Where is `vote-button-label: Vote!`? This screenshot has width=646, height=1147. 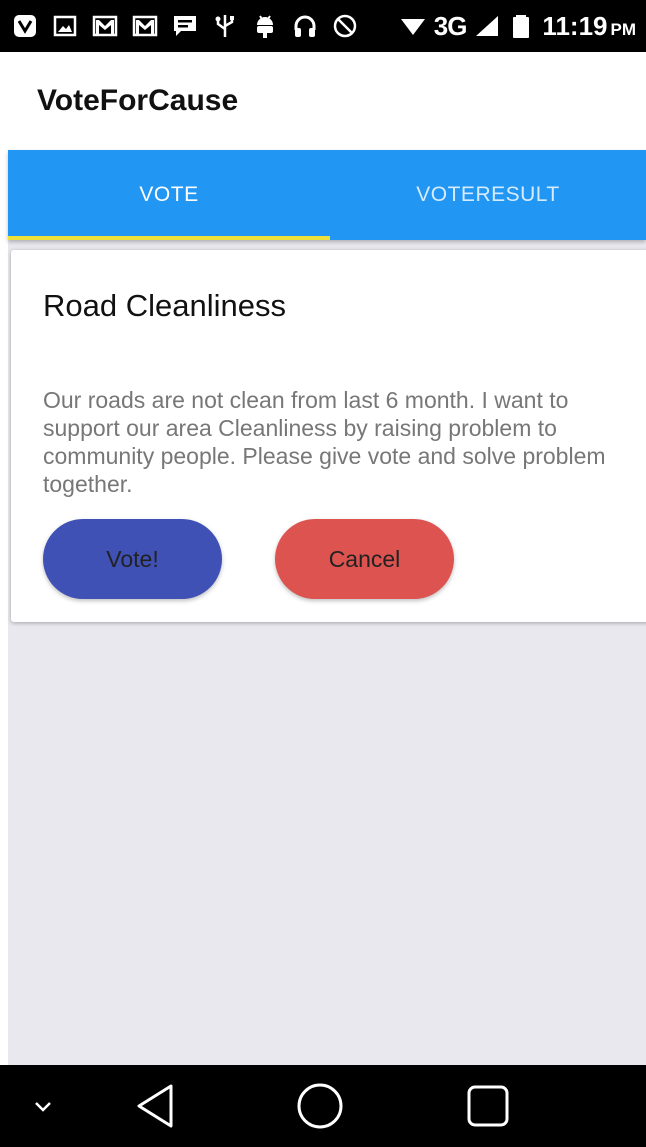 vote-button-label: Vote! is located at coordinates (132, 558).